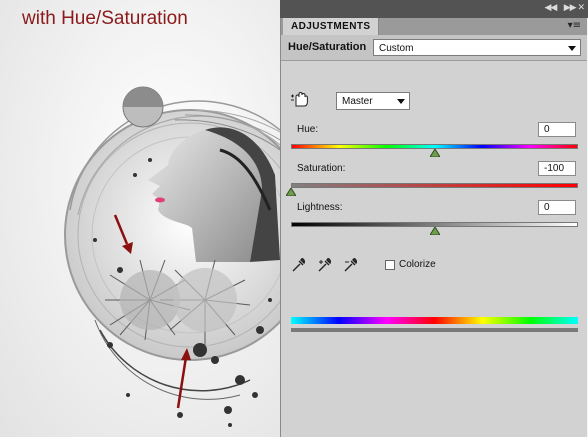 This screenshot has height=437, width=588. Describe the element at coordinates (434, 320) in the screenshot. I see `input-color-bar` at that location.